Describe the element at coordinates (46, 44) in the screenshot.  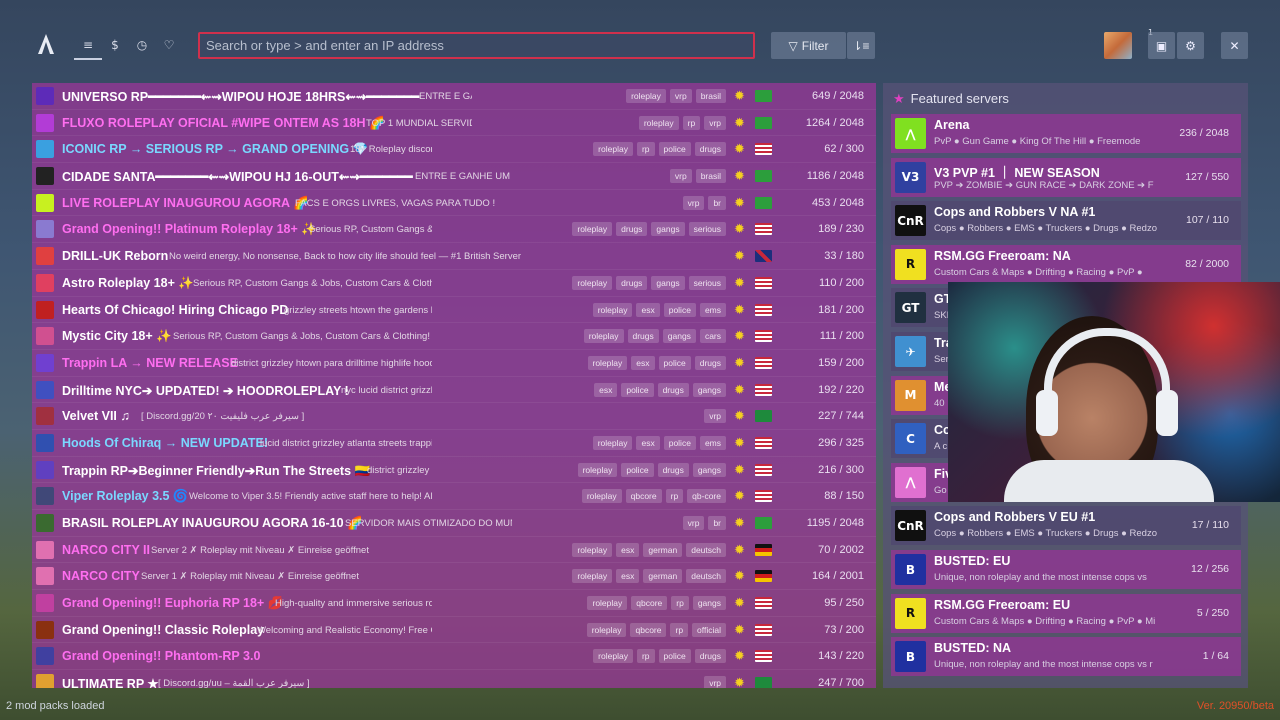
I see `fivem-logo` at that location.